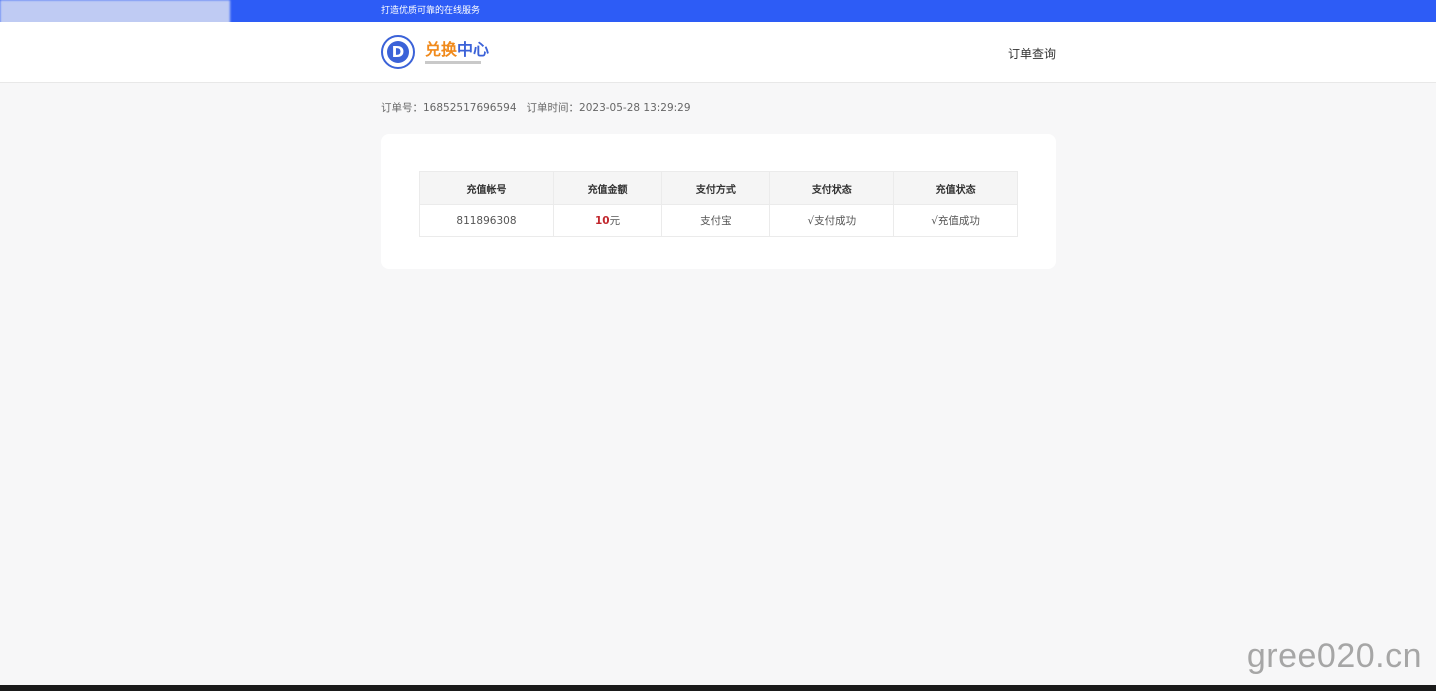 Image resolution: width=1436 pixels, height=691 pixels. What do you see at coordinates (431, 11) in the screenshot?
I see `slogan-text: 打造优质可靠的在线服务` at bounding box center [431, 11].